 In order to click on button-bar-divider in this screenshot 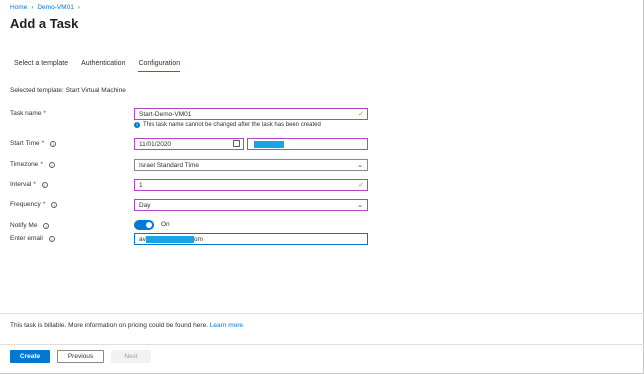, I will do `click(322, 344)`.